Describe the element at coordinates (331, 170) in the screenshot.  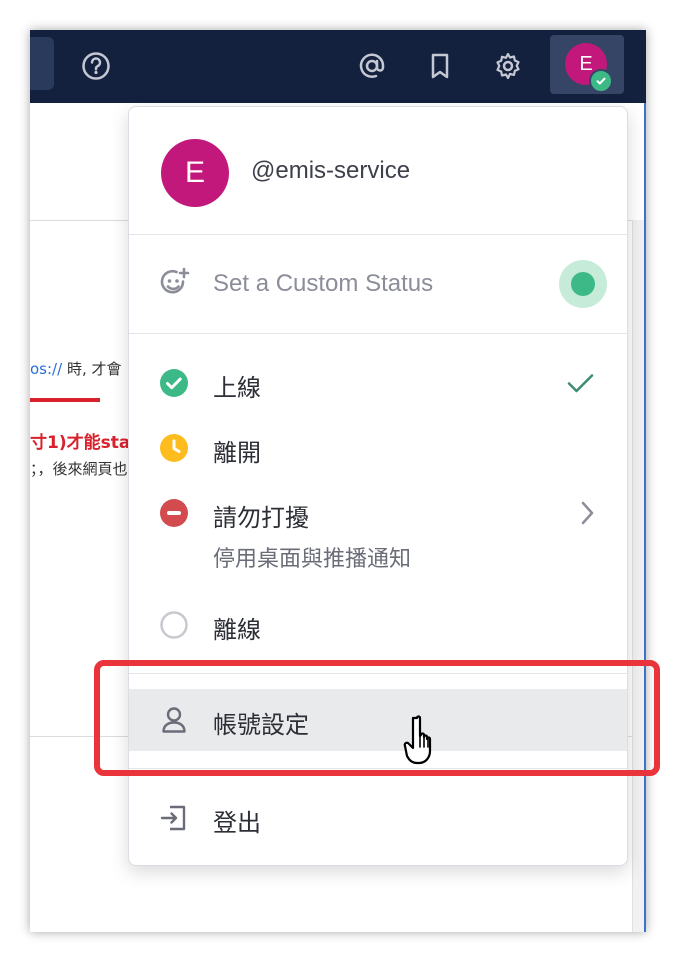
I see `username: @emis-service` at that location.